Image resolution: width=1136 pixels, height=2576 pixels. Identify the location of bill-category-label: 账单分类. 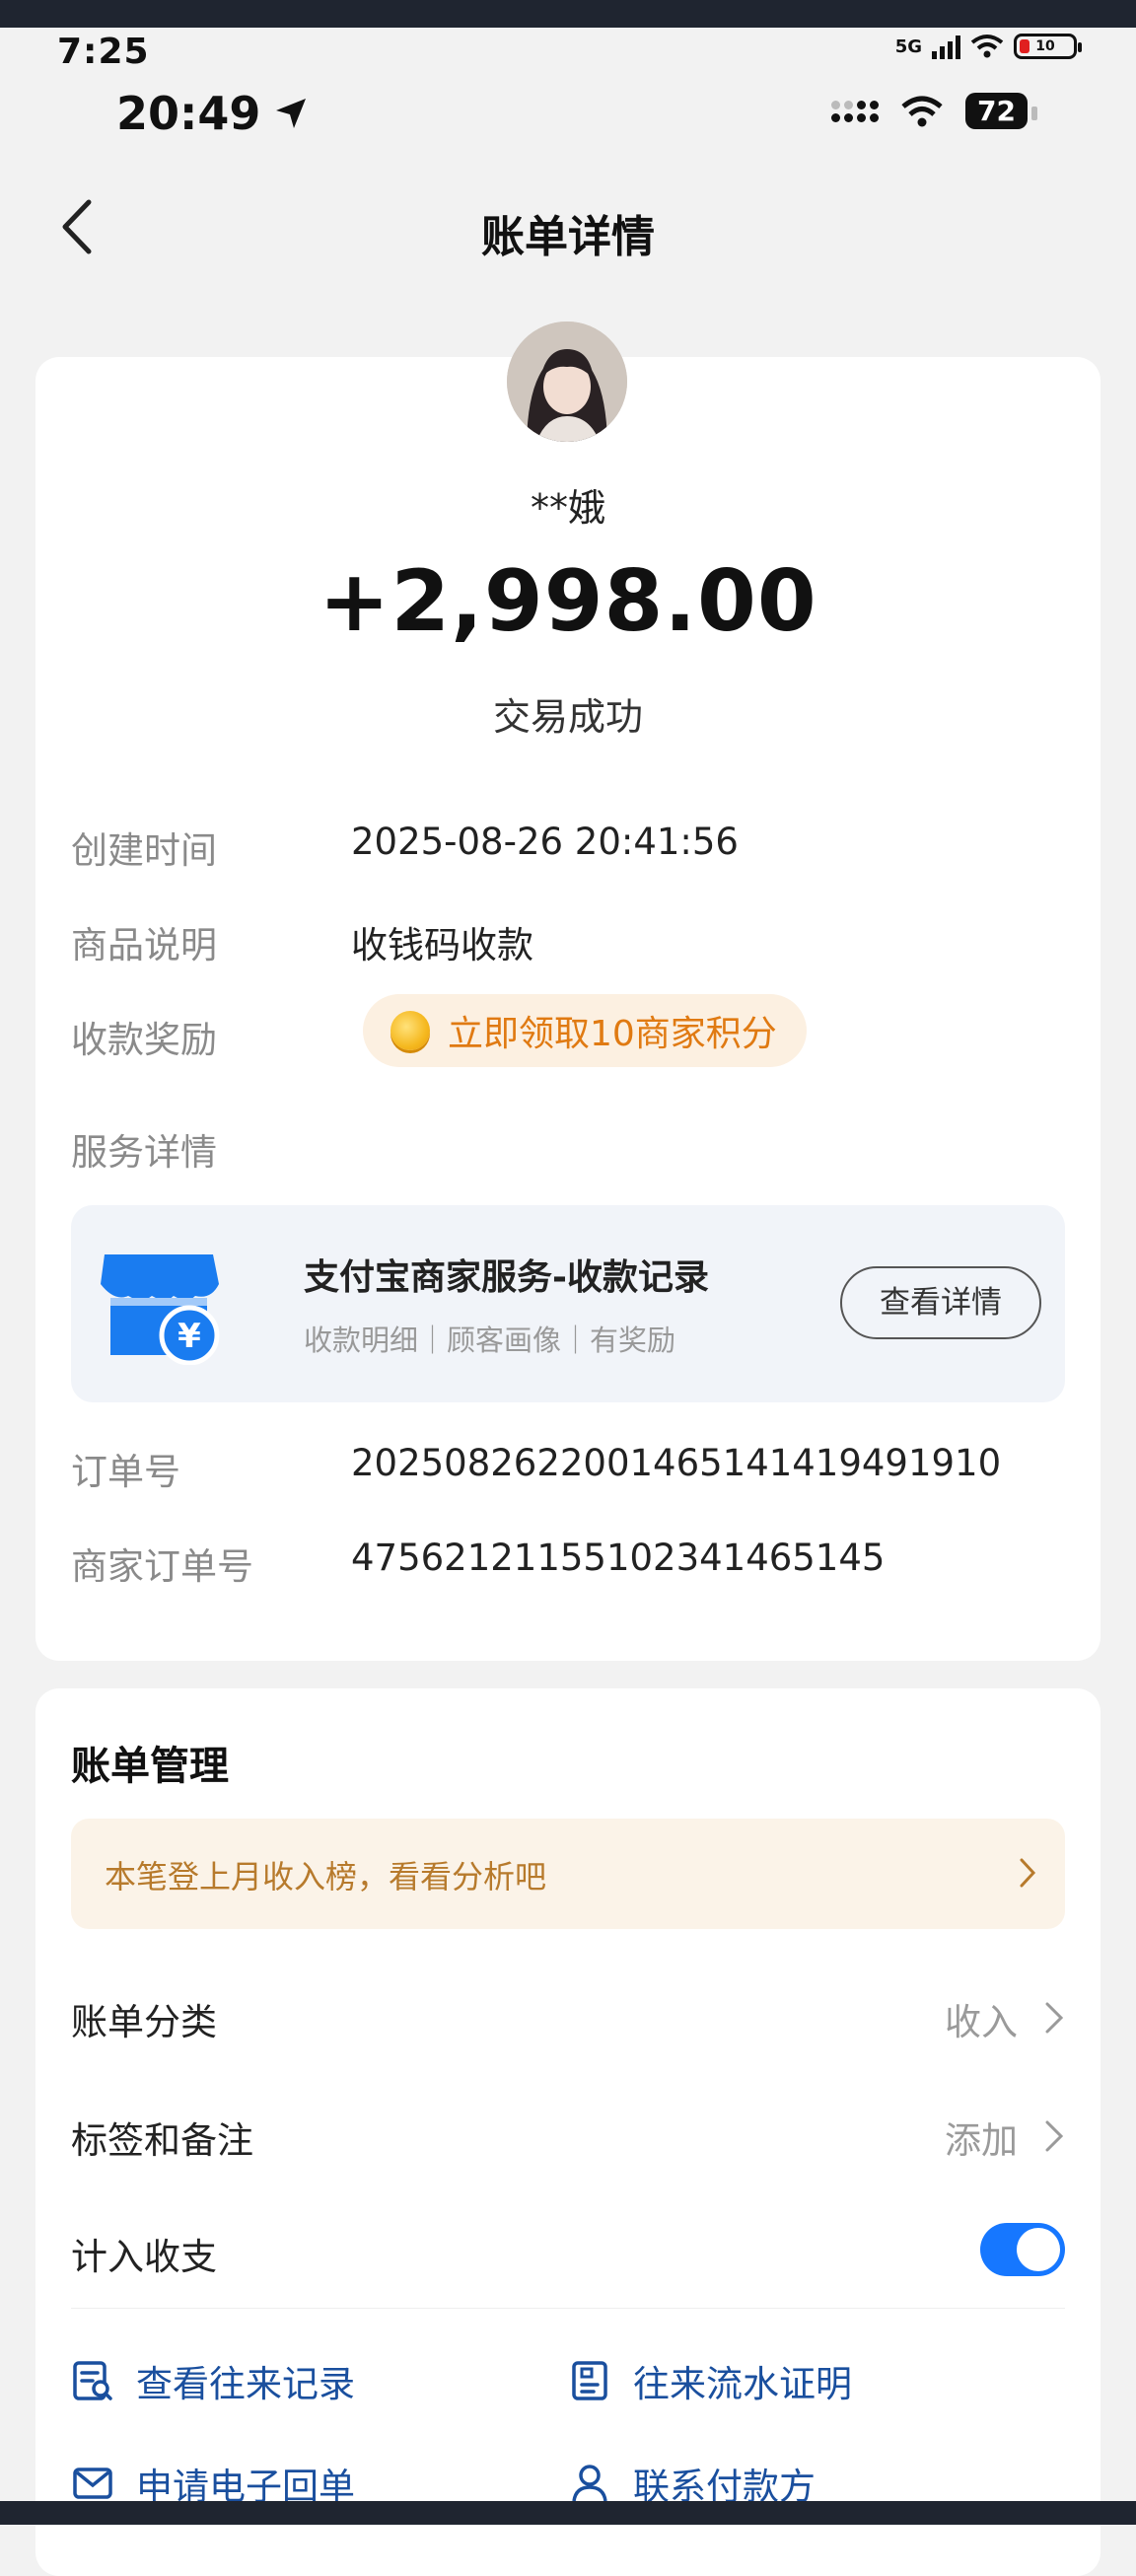
(144, 2022).